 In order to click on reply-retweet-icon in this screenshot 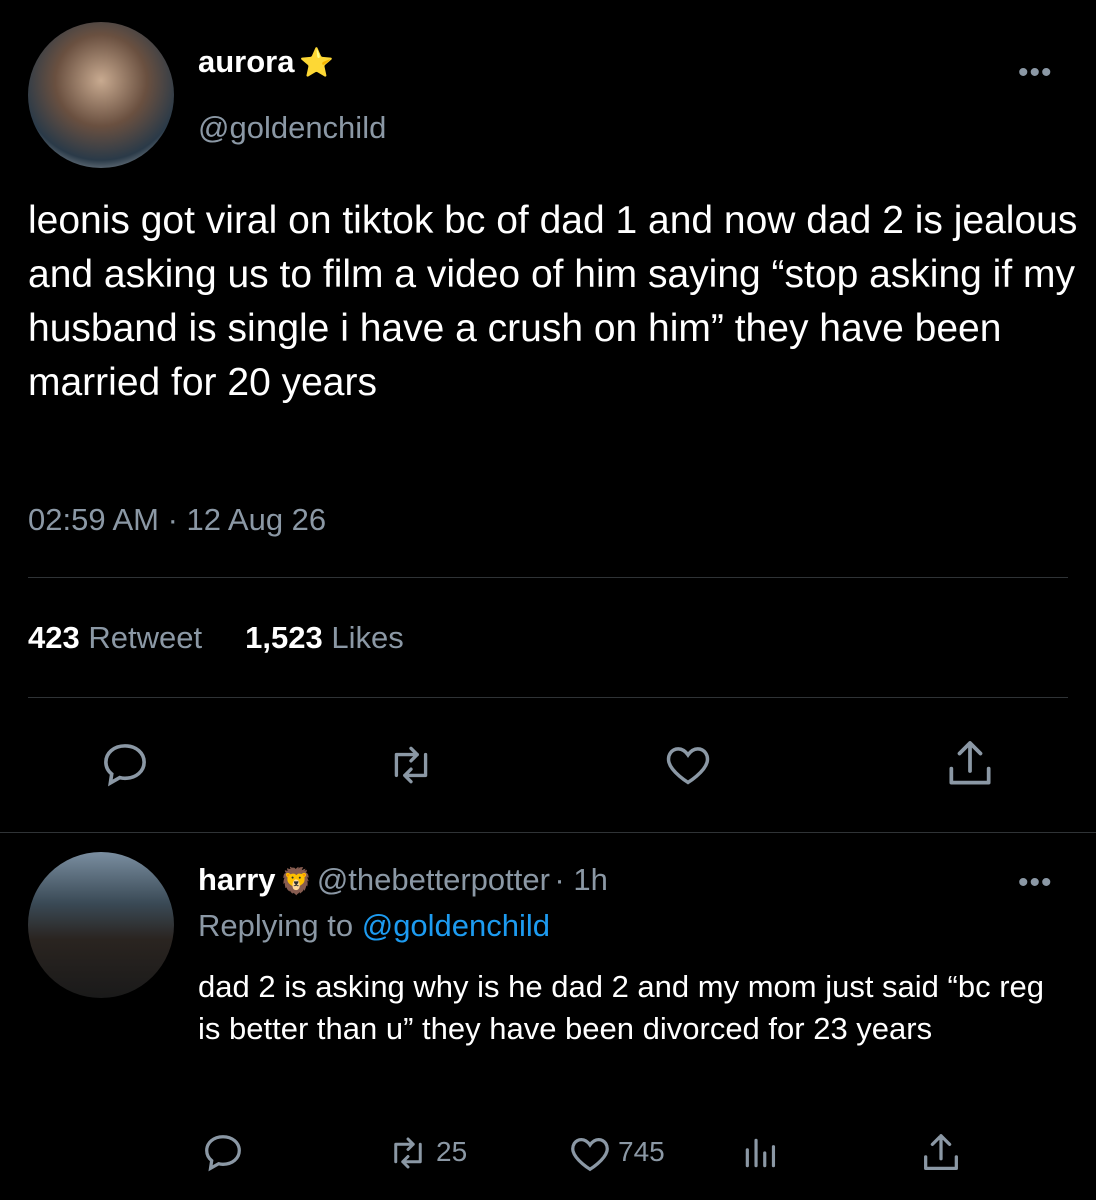, I will do `click(408, 1153)`.